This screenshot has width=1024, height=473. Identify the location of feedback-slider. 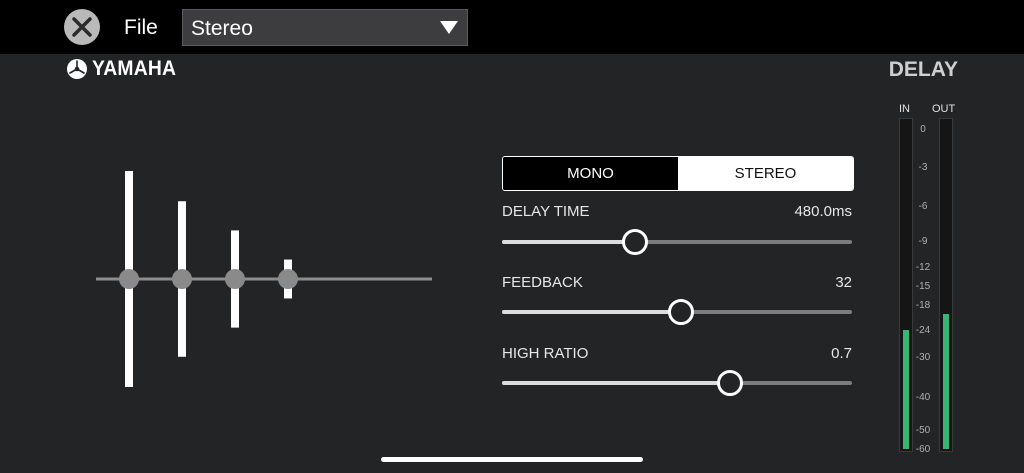
(677, 312).